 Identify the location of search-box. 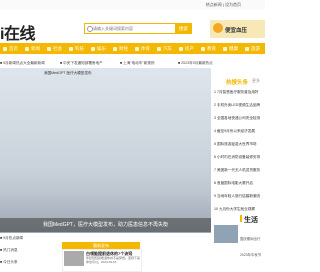
(130, 28).